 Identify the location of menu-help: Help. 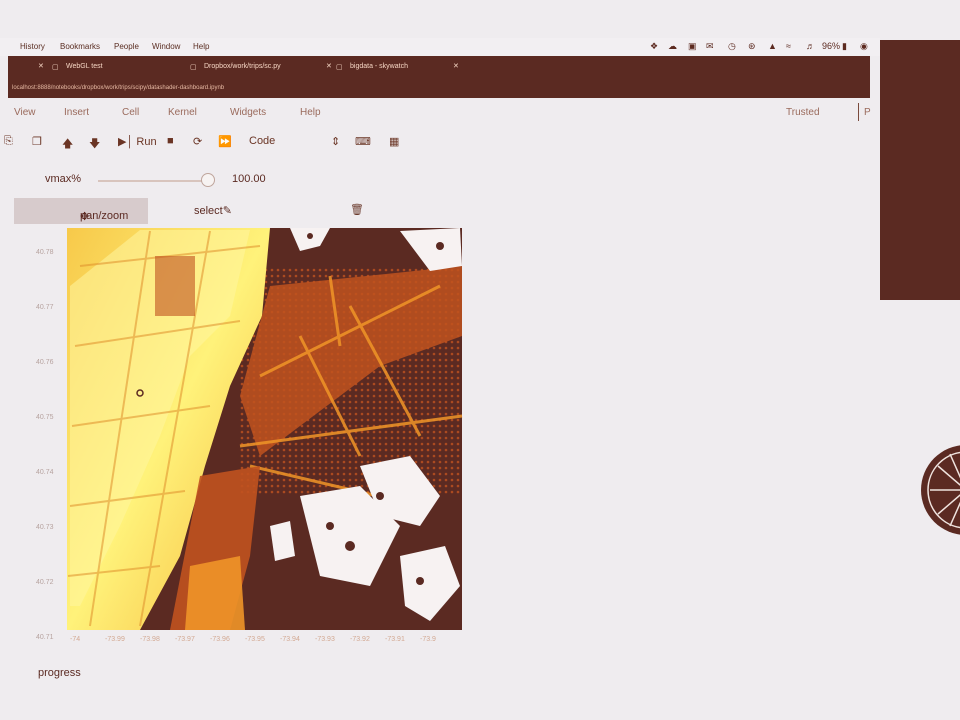
(201, 46).